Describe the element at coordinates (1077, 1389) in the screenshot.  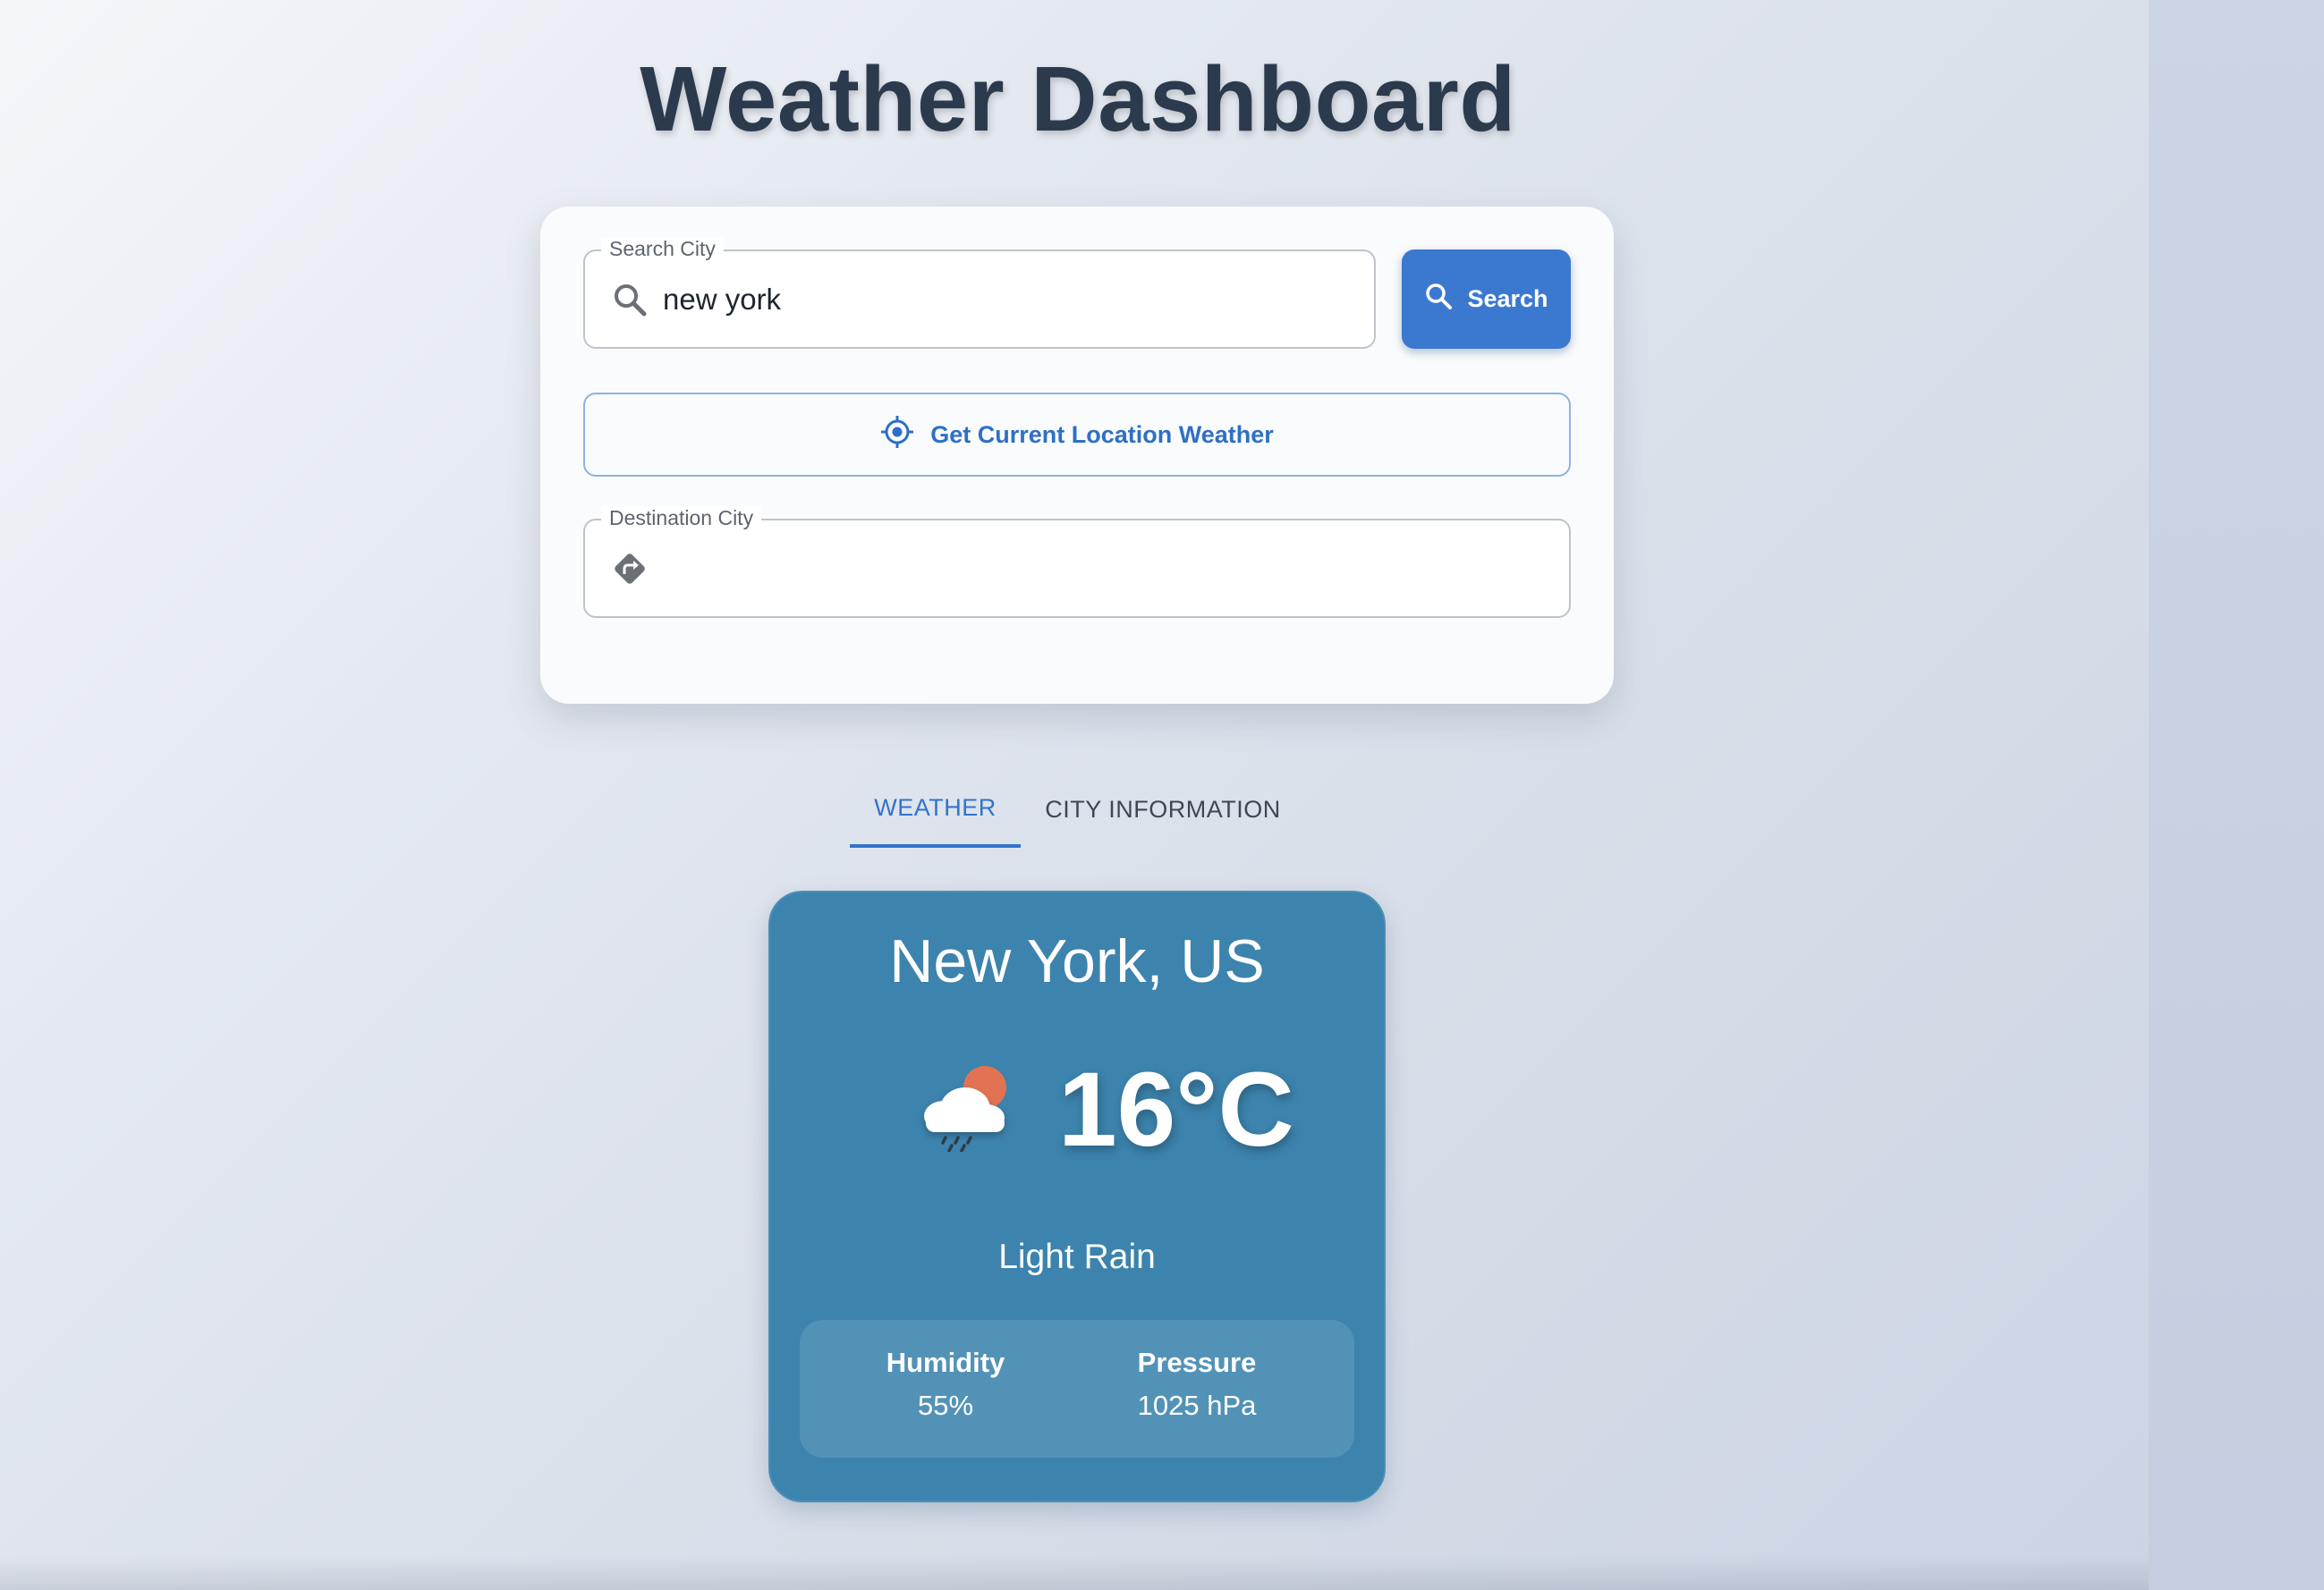
I see `weather-stats: Humidity 55% Pressure 1025 hPa` at that location.